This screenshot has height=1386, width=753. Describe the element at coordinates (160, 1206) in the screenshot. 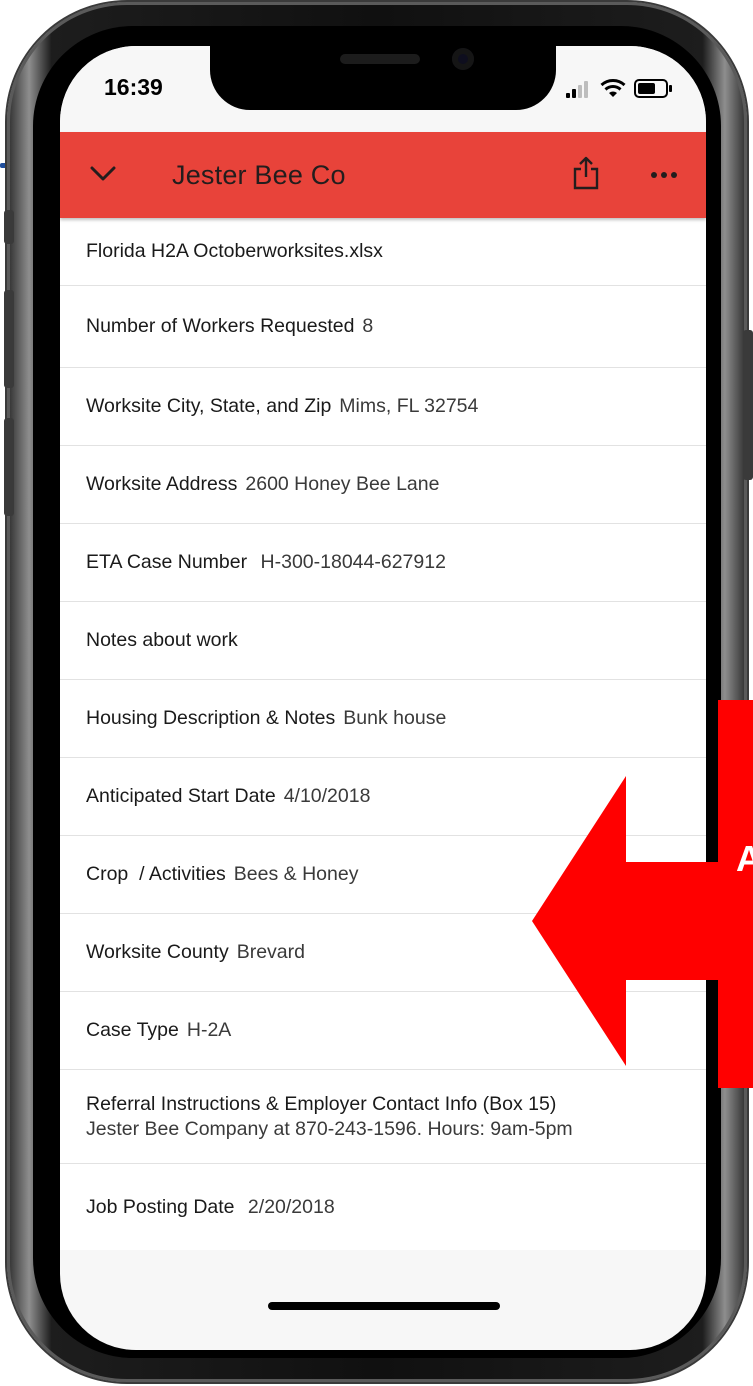

I see `field-label: Job Posting Date` at that location.